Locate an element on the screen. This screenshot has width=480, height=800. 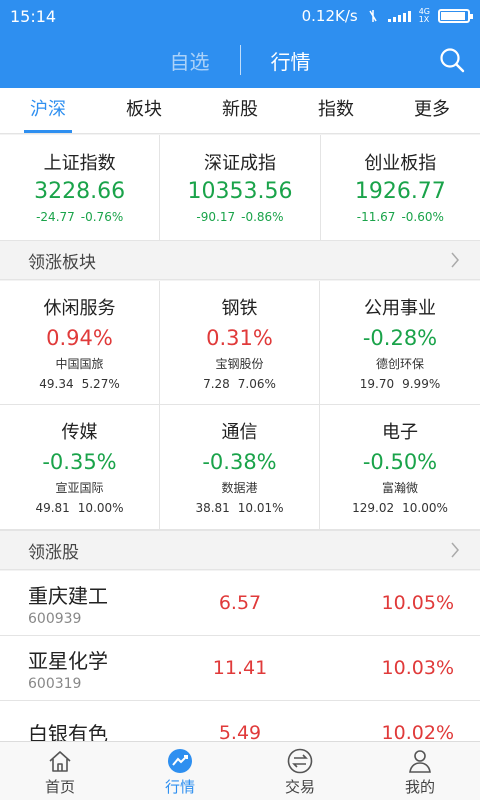
stock-rate: 10.03% is located at coordinates (417, 668).